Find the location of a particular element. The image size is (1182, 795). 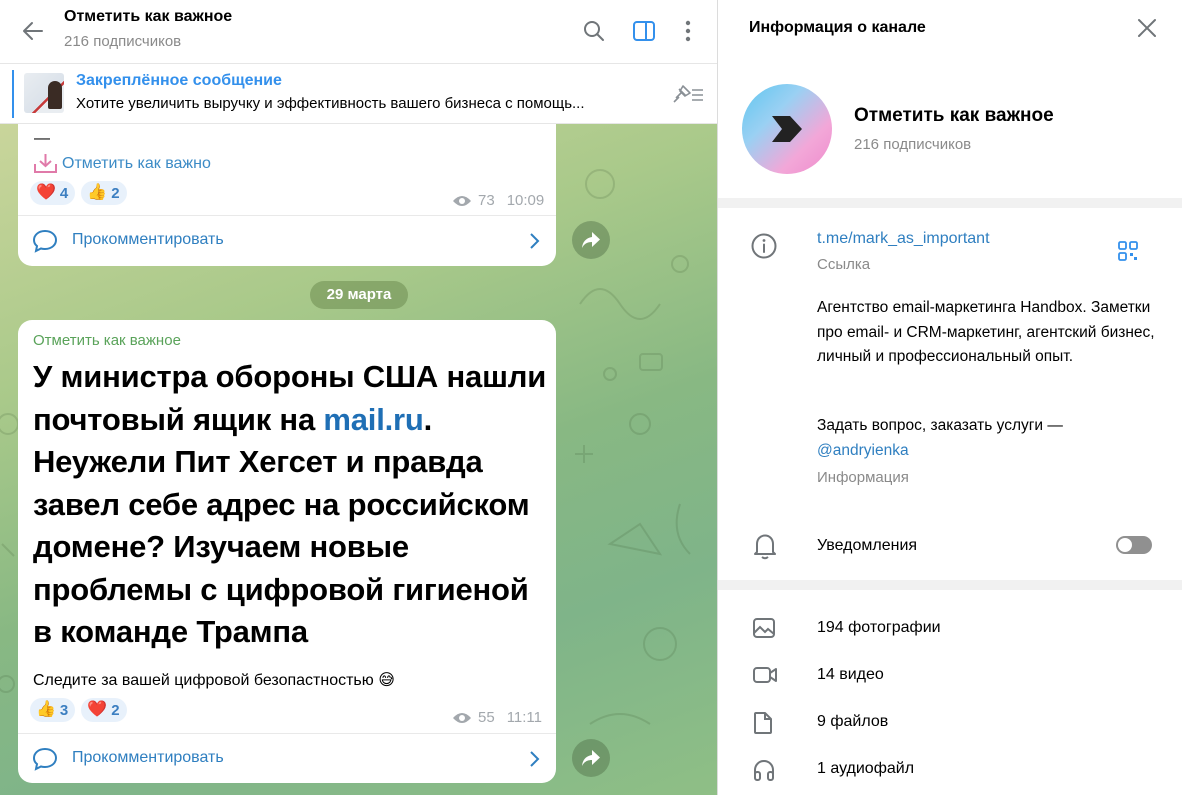

channel-profile: Отметить как важное 216 подписчиков is located at coordinates (950, 129).